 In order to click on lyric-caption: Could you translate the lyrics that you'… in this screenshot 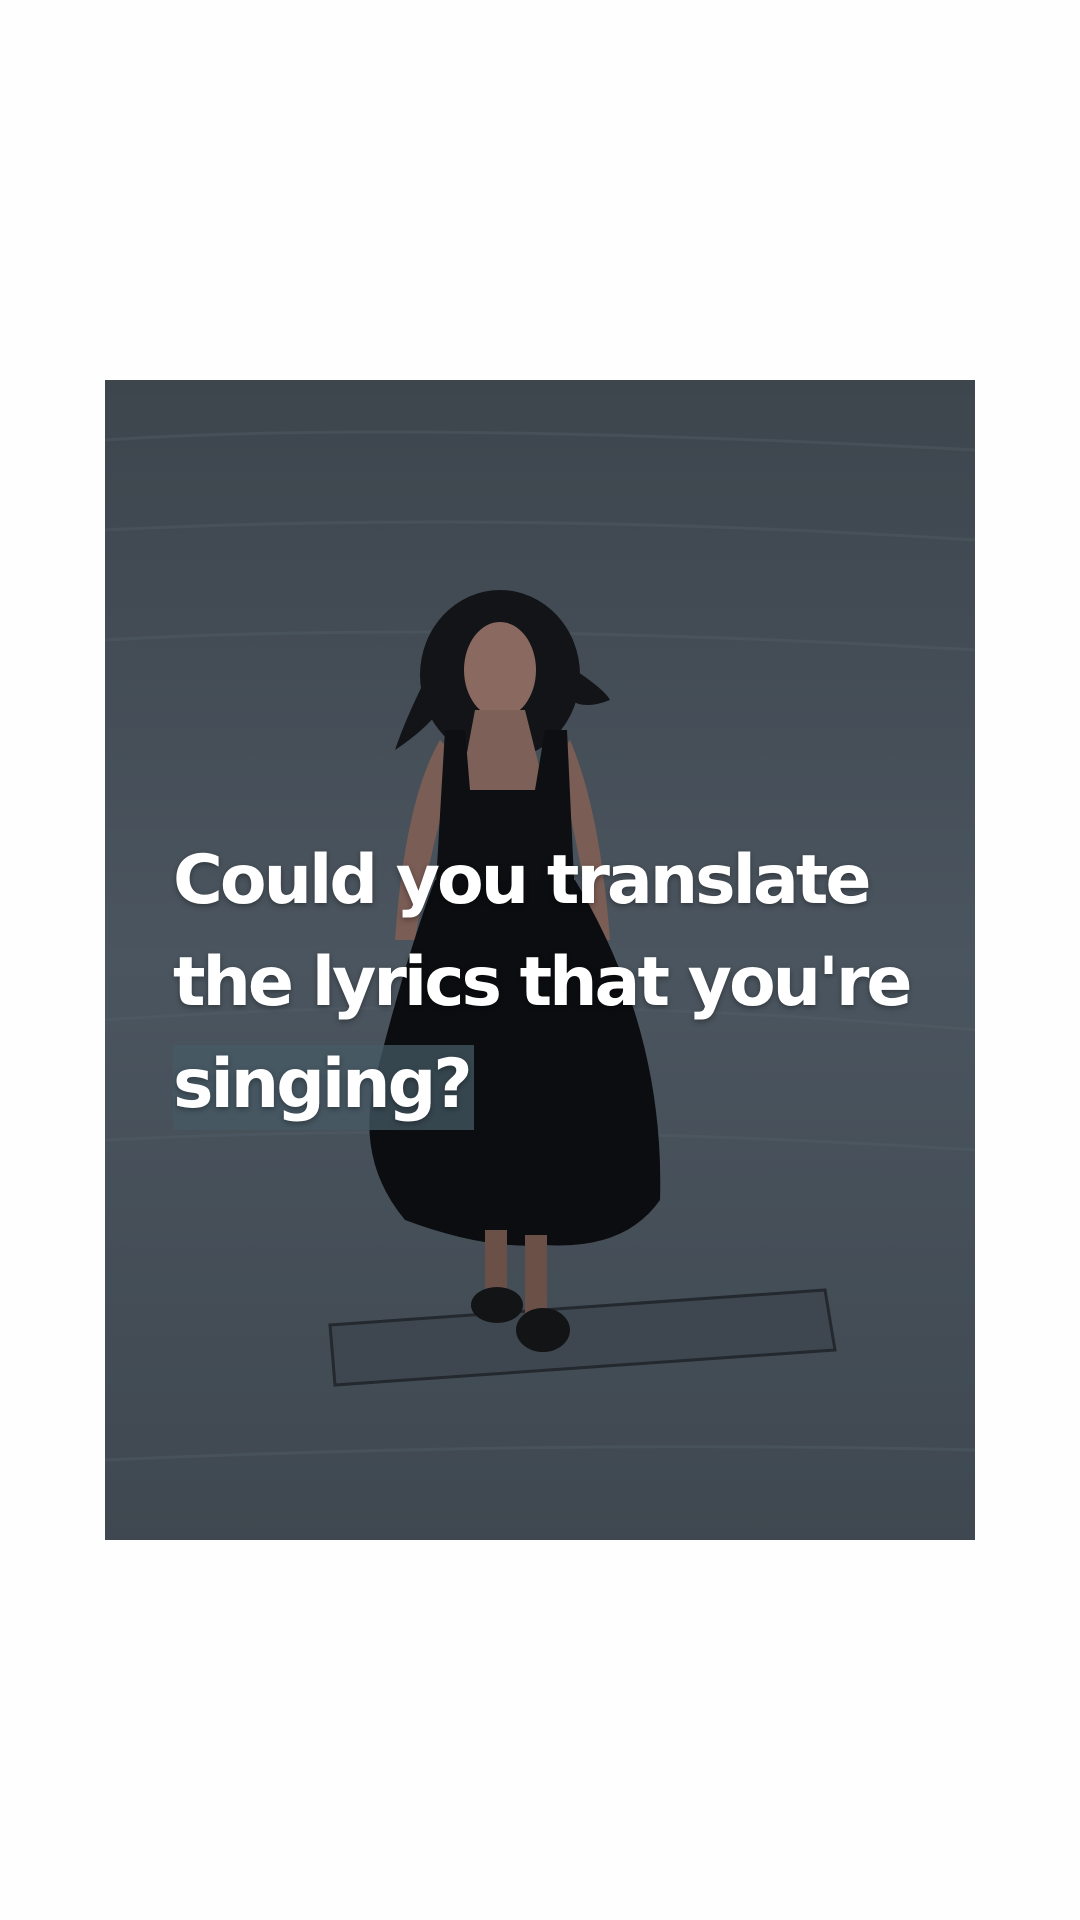, I will do `click(553, 983)`.